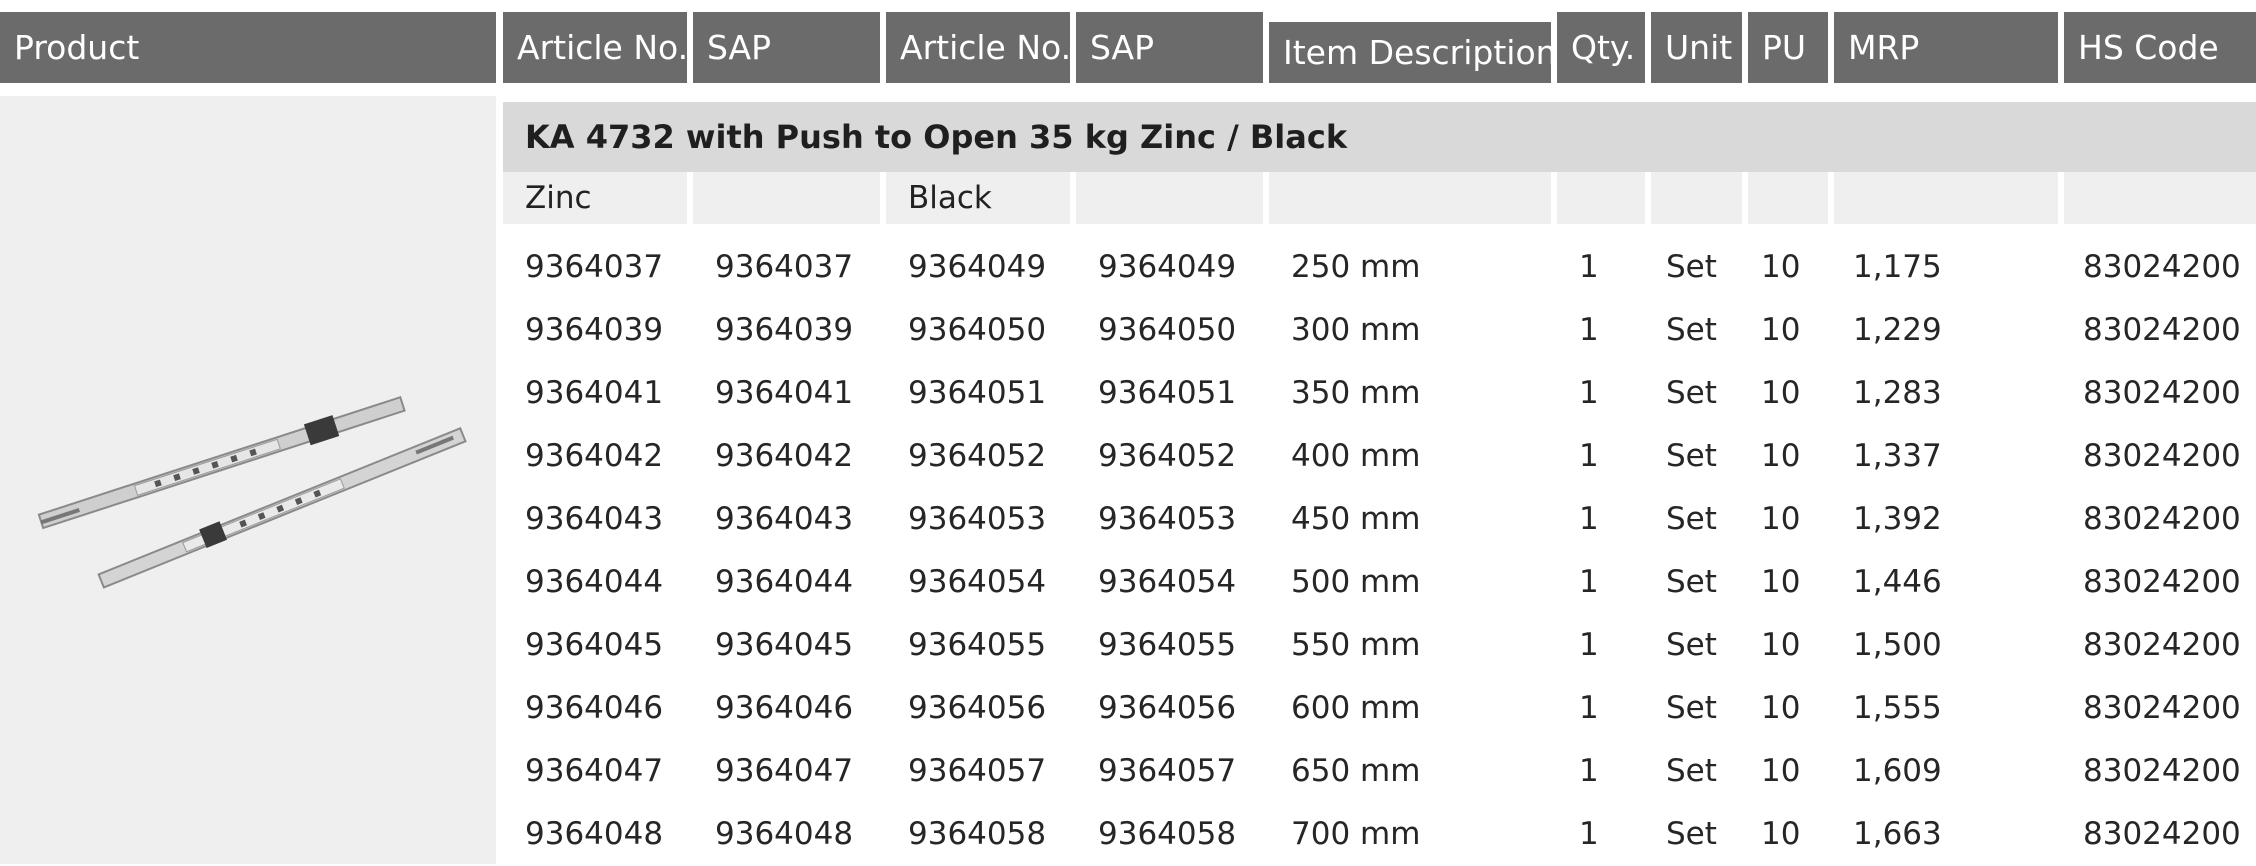  I want to click on cell-sap-zinc: 9364039, so click(784, 330).